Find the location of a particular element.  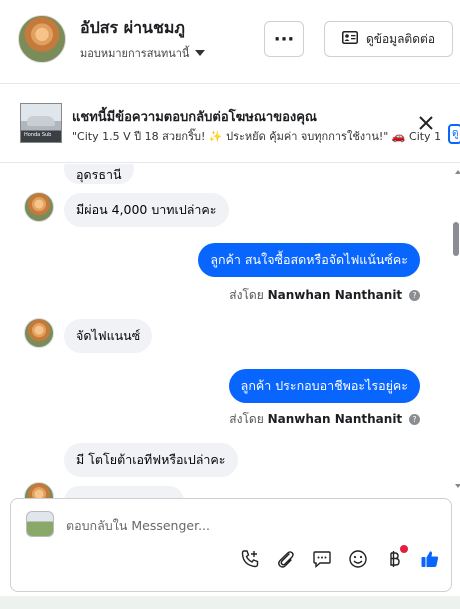

emoji-button is located at coordinates (358, 559).